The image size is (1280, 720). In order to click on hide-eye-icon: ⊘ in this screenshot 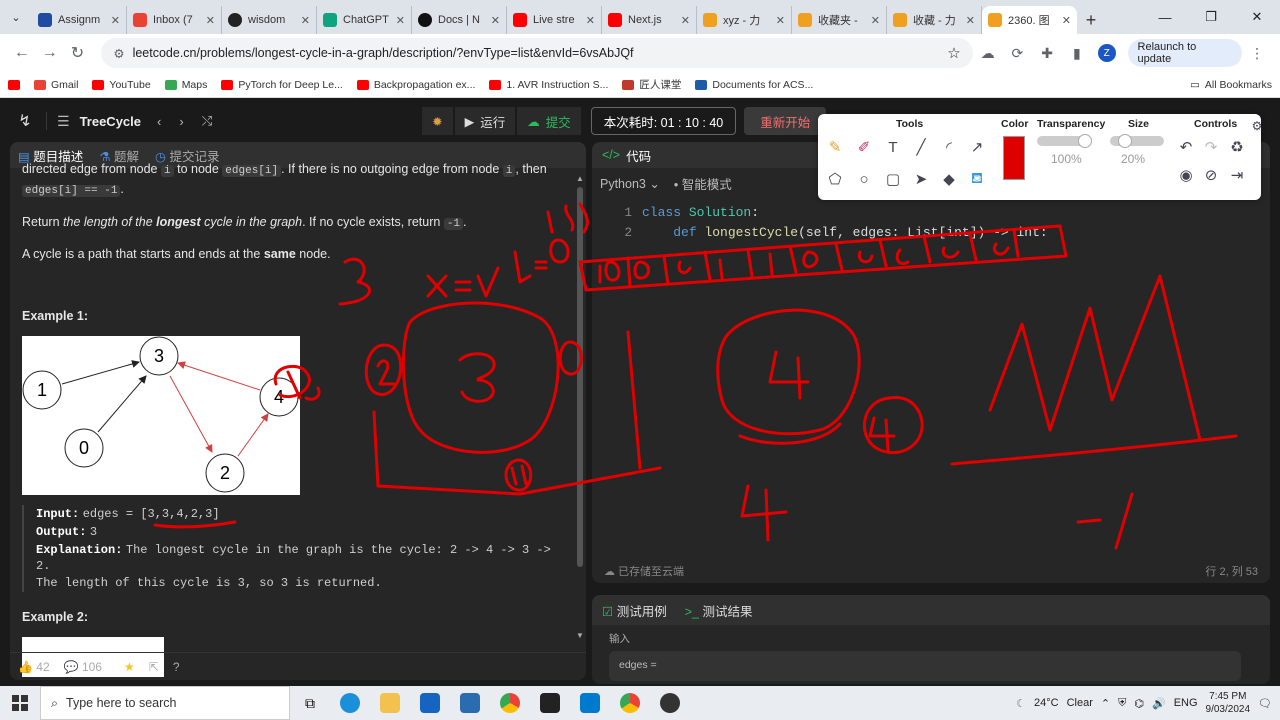, I will do `click(1211, 175)`.